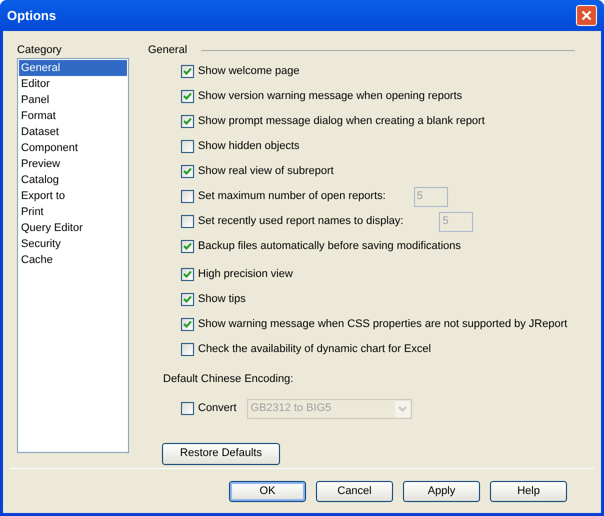 The height and width of the screenshot is (516, 604). Describe the element at coordinates (266, 172) in the screenshot. I see `option-label: Show real view of subreport` at that location.